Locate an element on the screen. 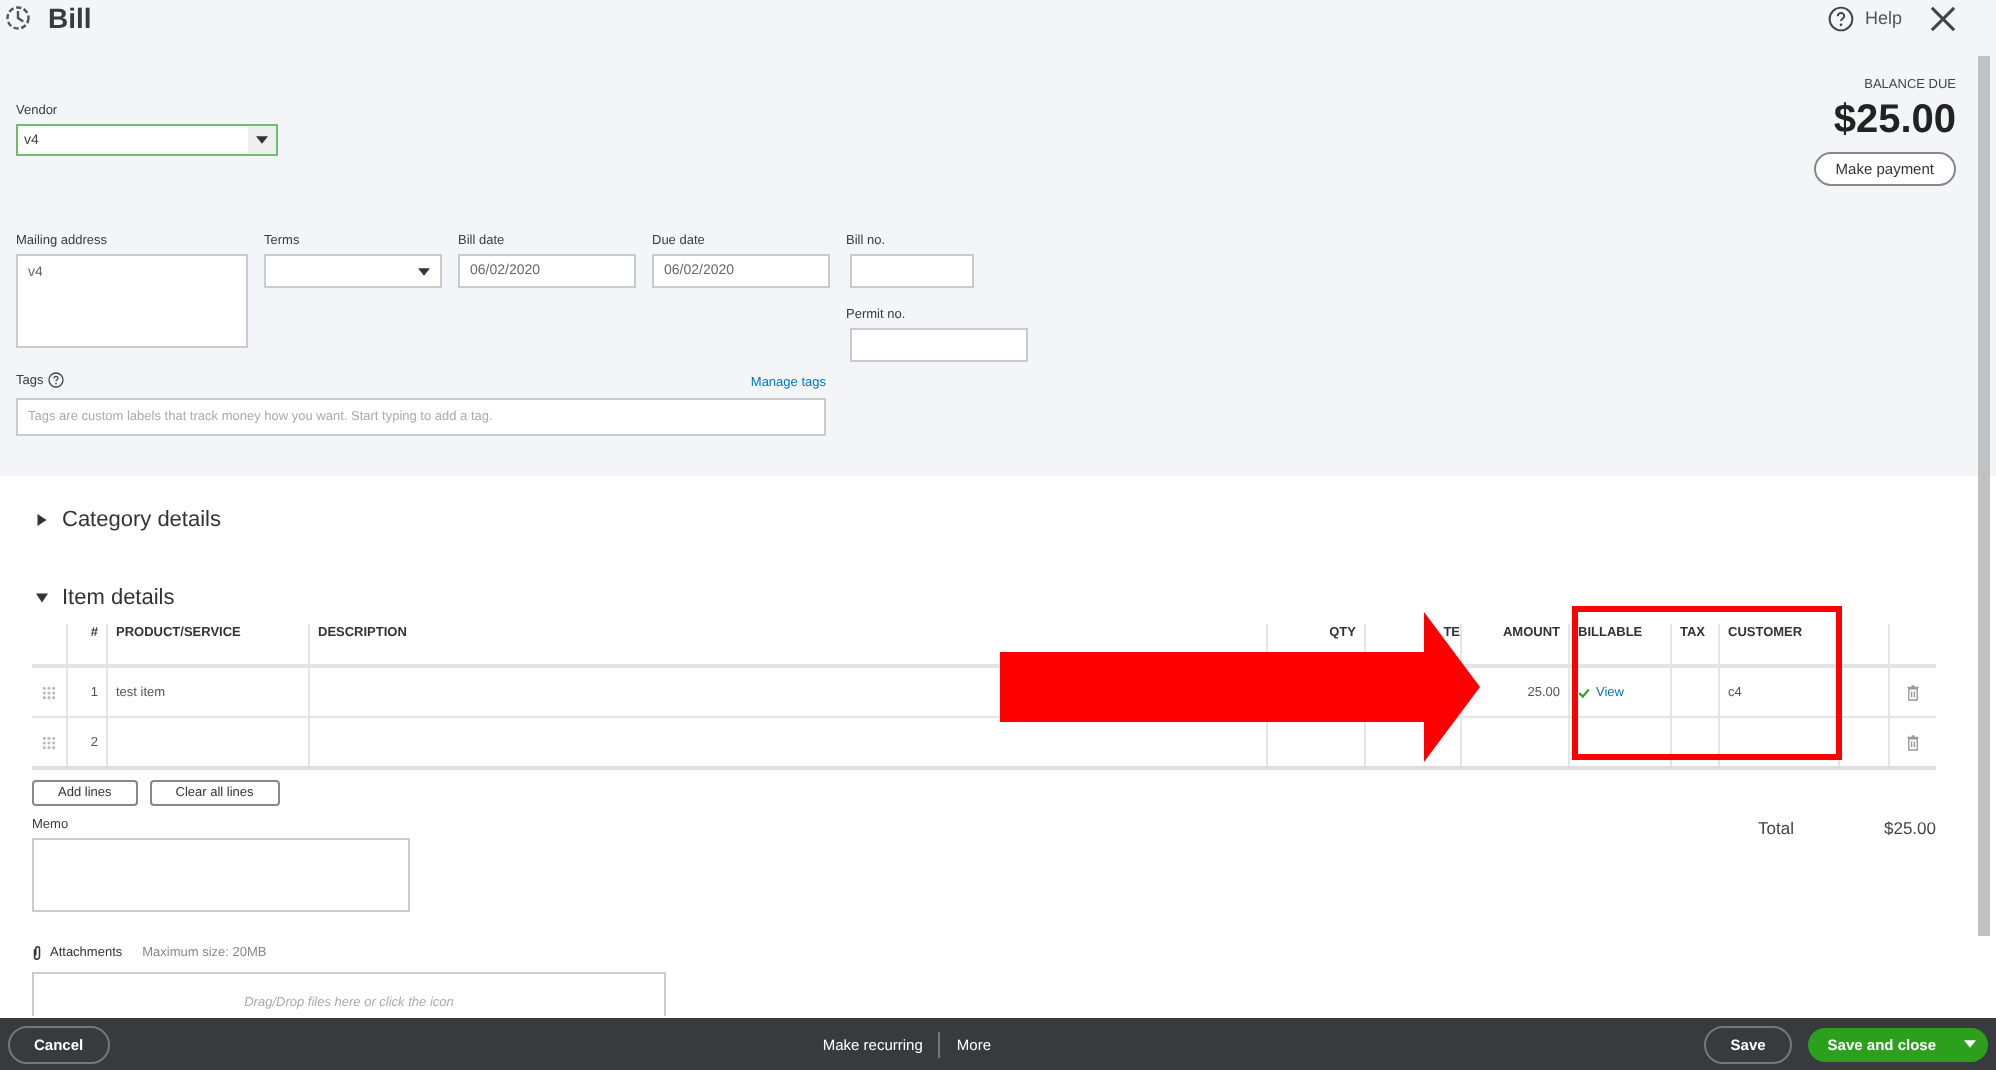  window-title: Bill is located at coordinates (70, 18).